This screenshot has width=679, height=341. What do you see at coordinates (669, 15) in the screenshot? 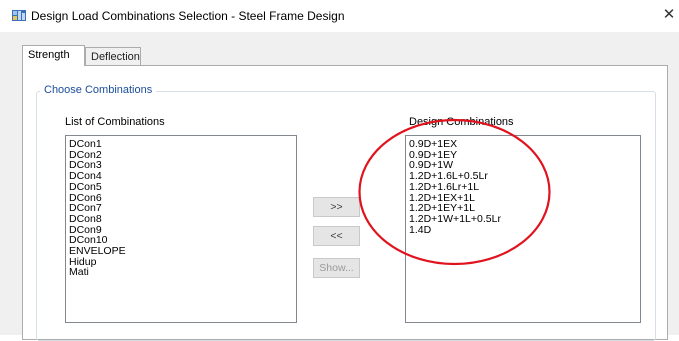
I see `close-icon: ✕` at bounding box center [669, 15].